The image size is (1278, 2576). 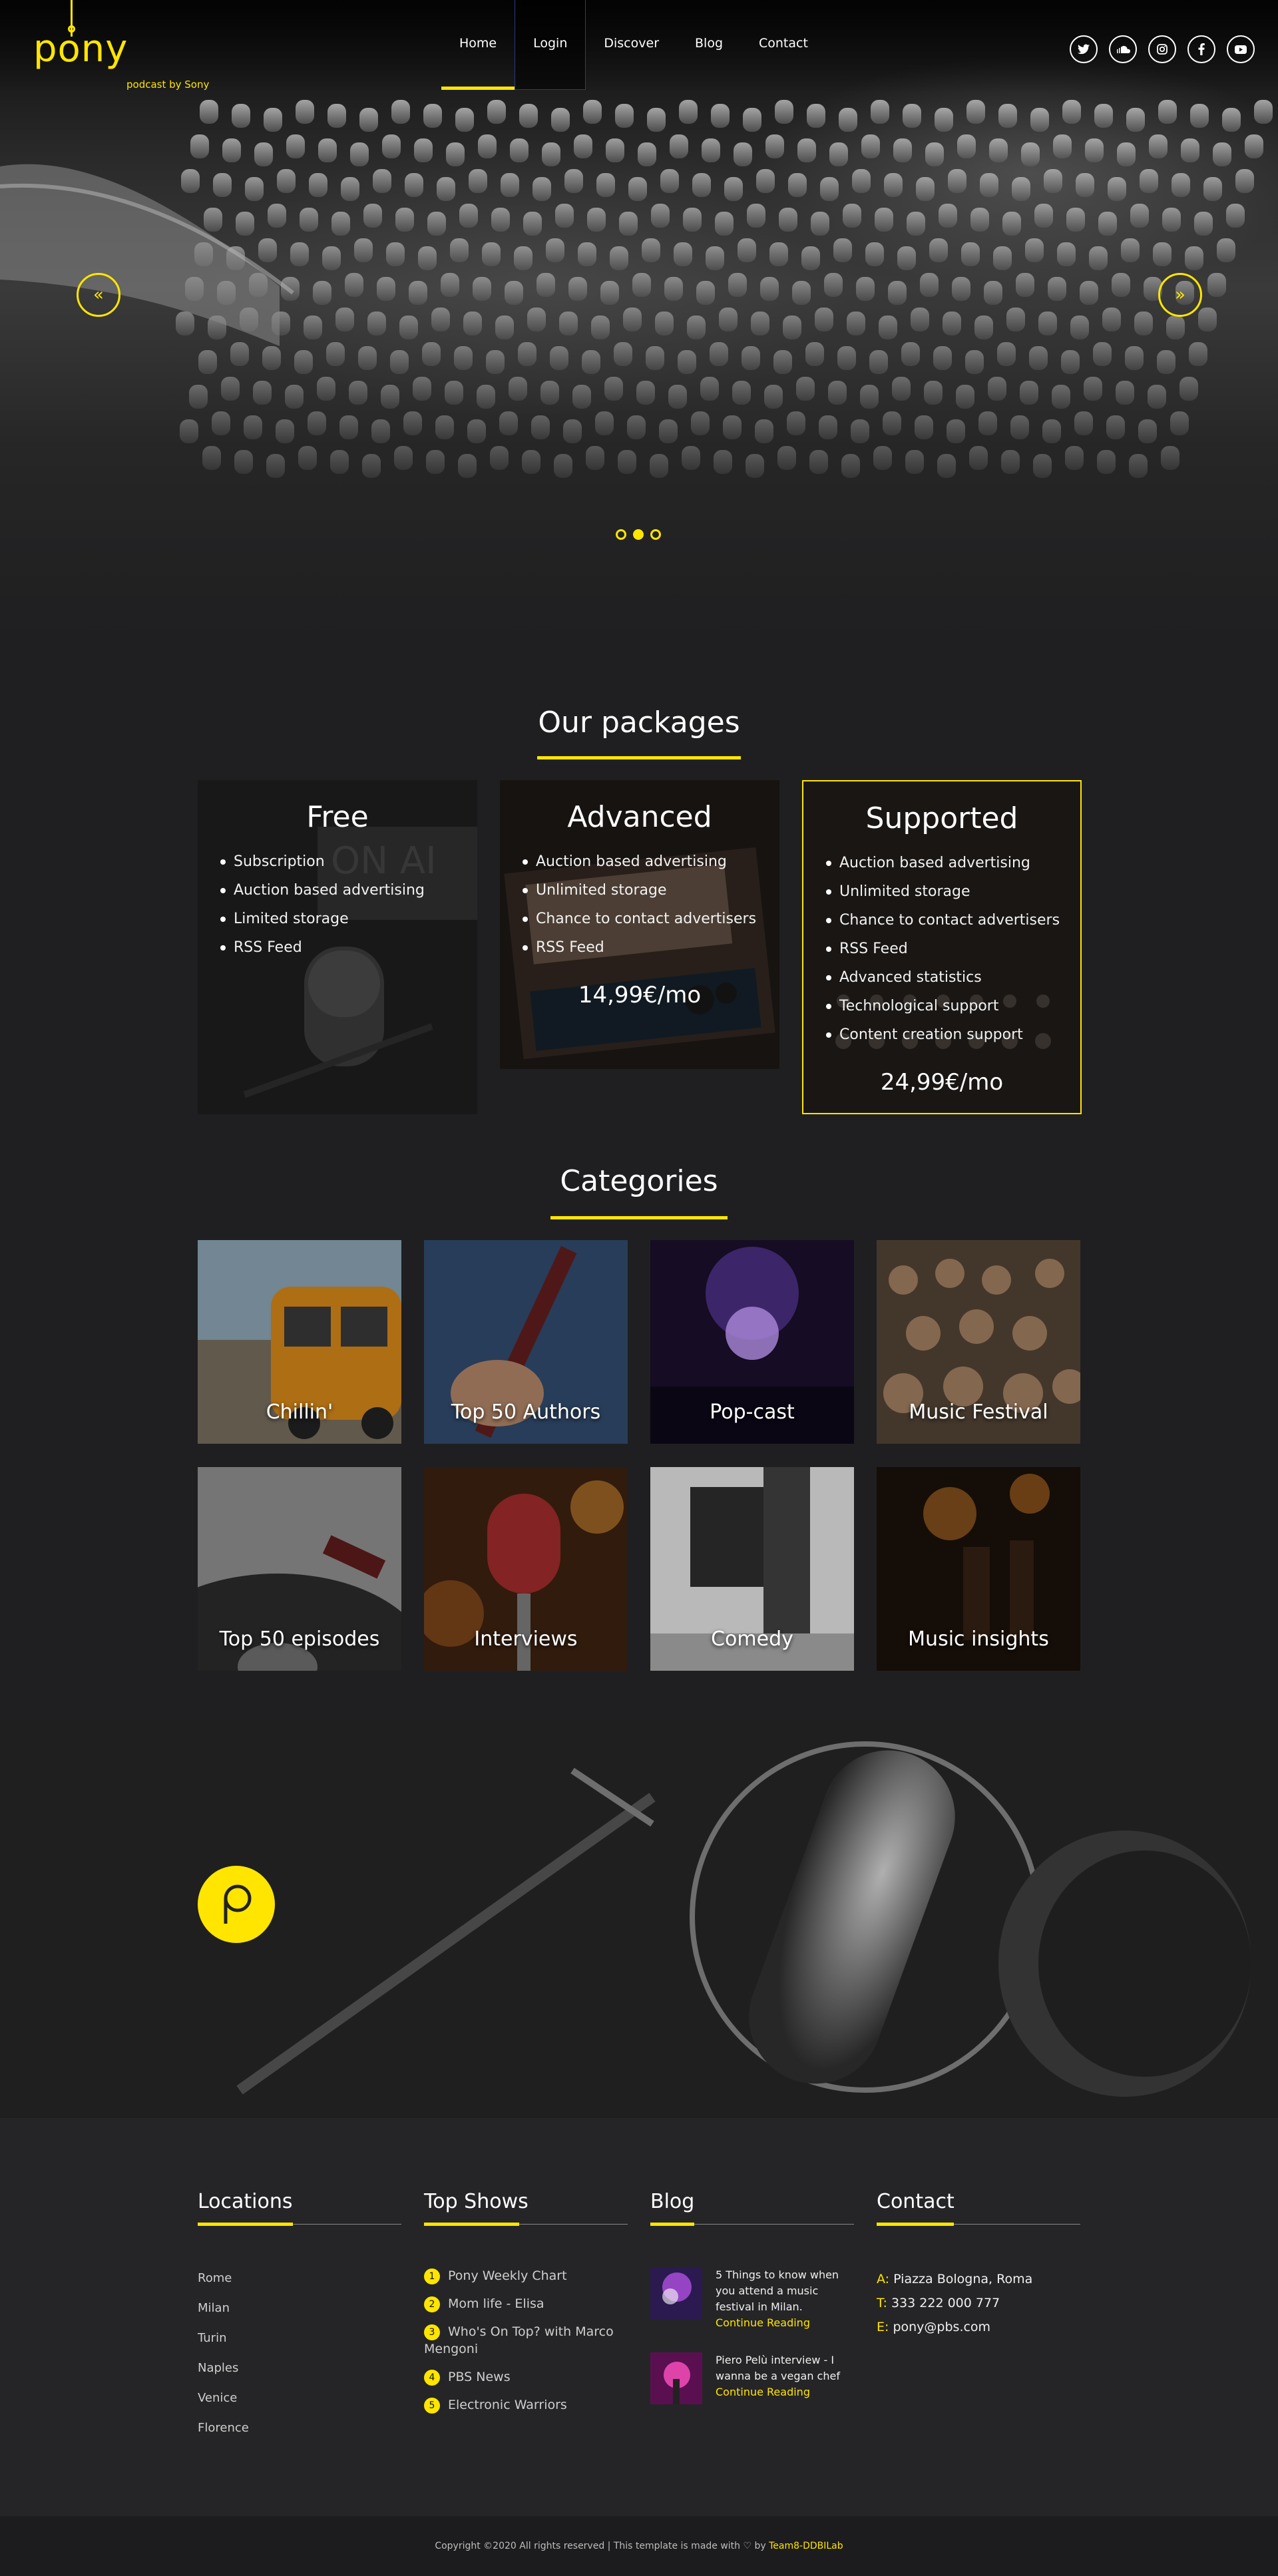 I want to click on logo-wordmark: pony, so click(x=80, y=49).